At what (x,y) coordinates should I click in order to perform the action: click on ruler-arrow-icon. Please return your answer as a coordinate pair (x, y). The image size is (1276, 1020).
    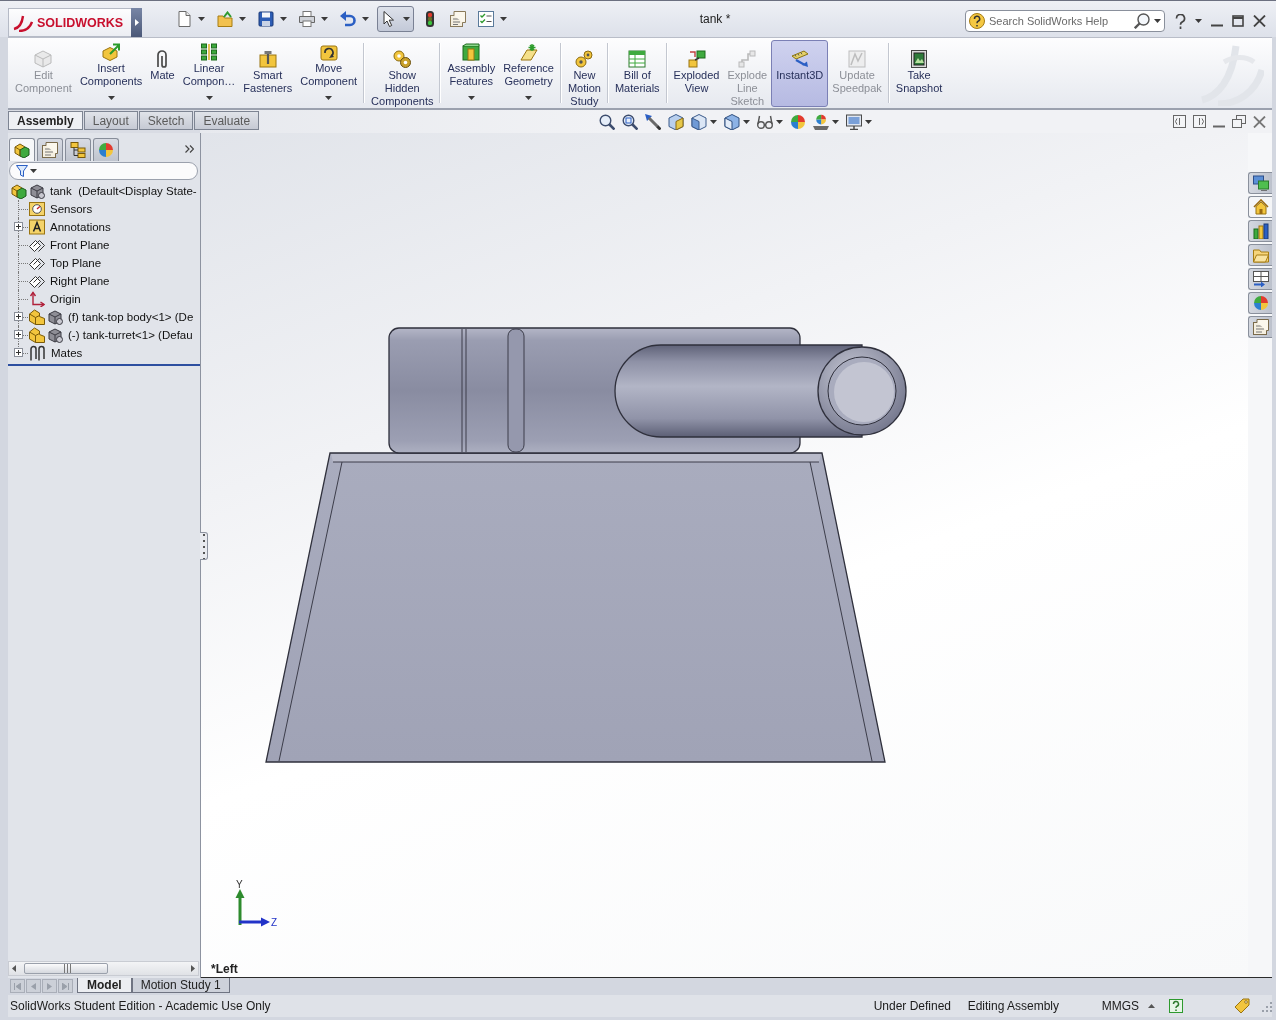
    Looking at the image, I should click on (799, 59).